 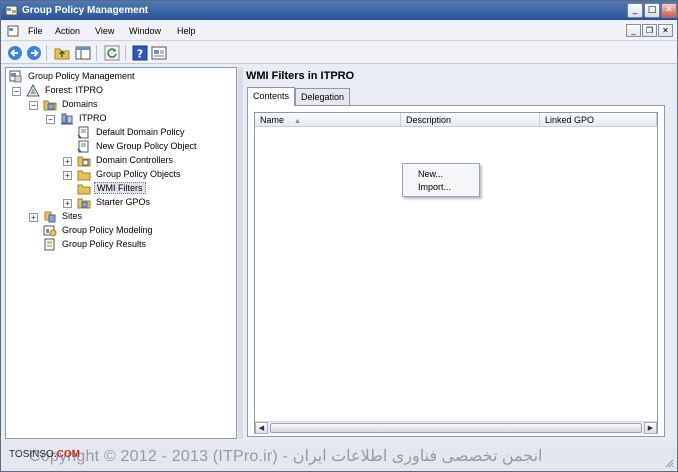 I want to click on menu-view: View, so click(x=104, y=31).